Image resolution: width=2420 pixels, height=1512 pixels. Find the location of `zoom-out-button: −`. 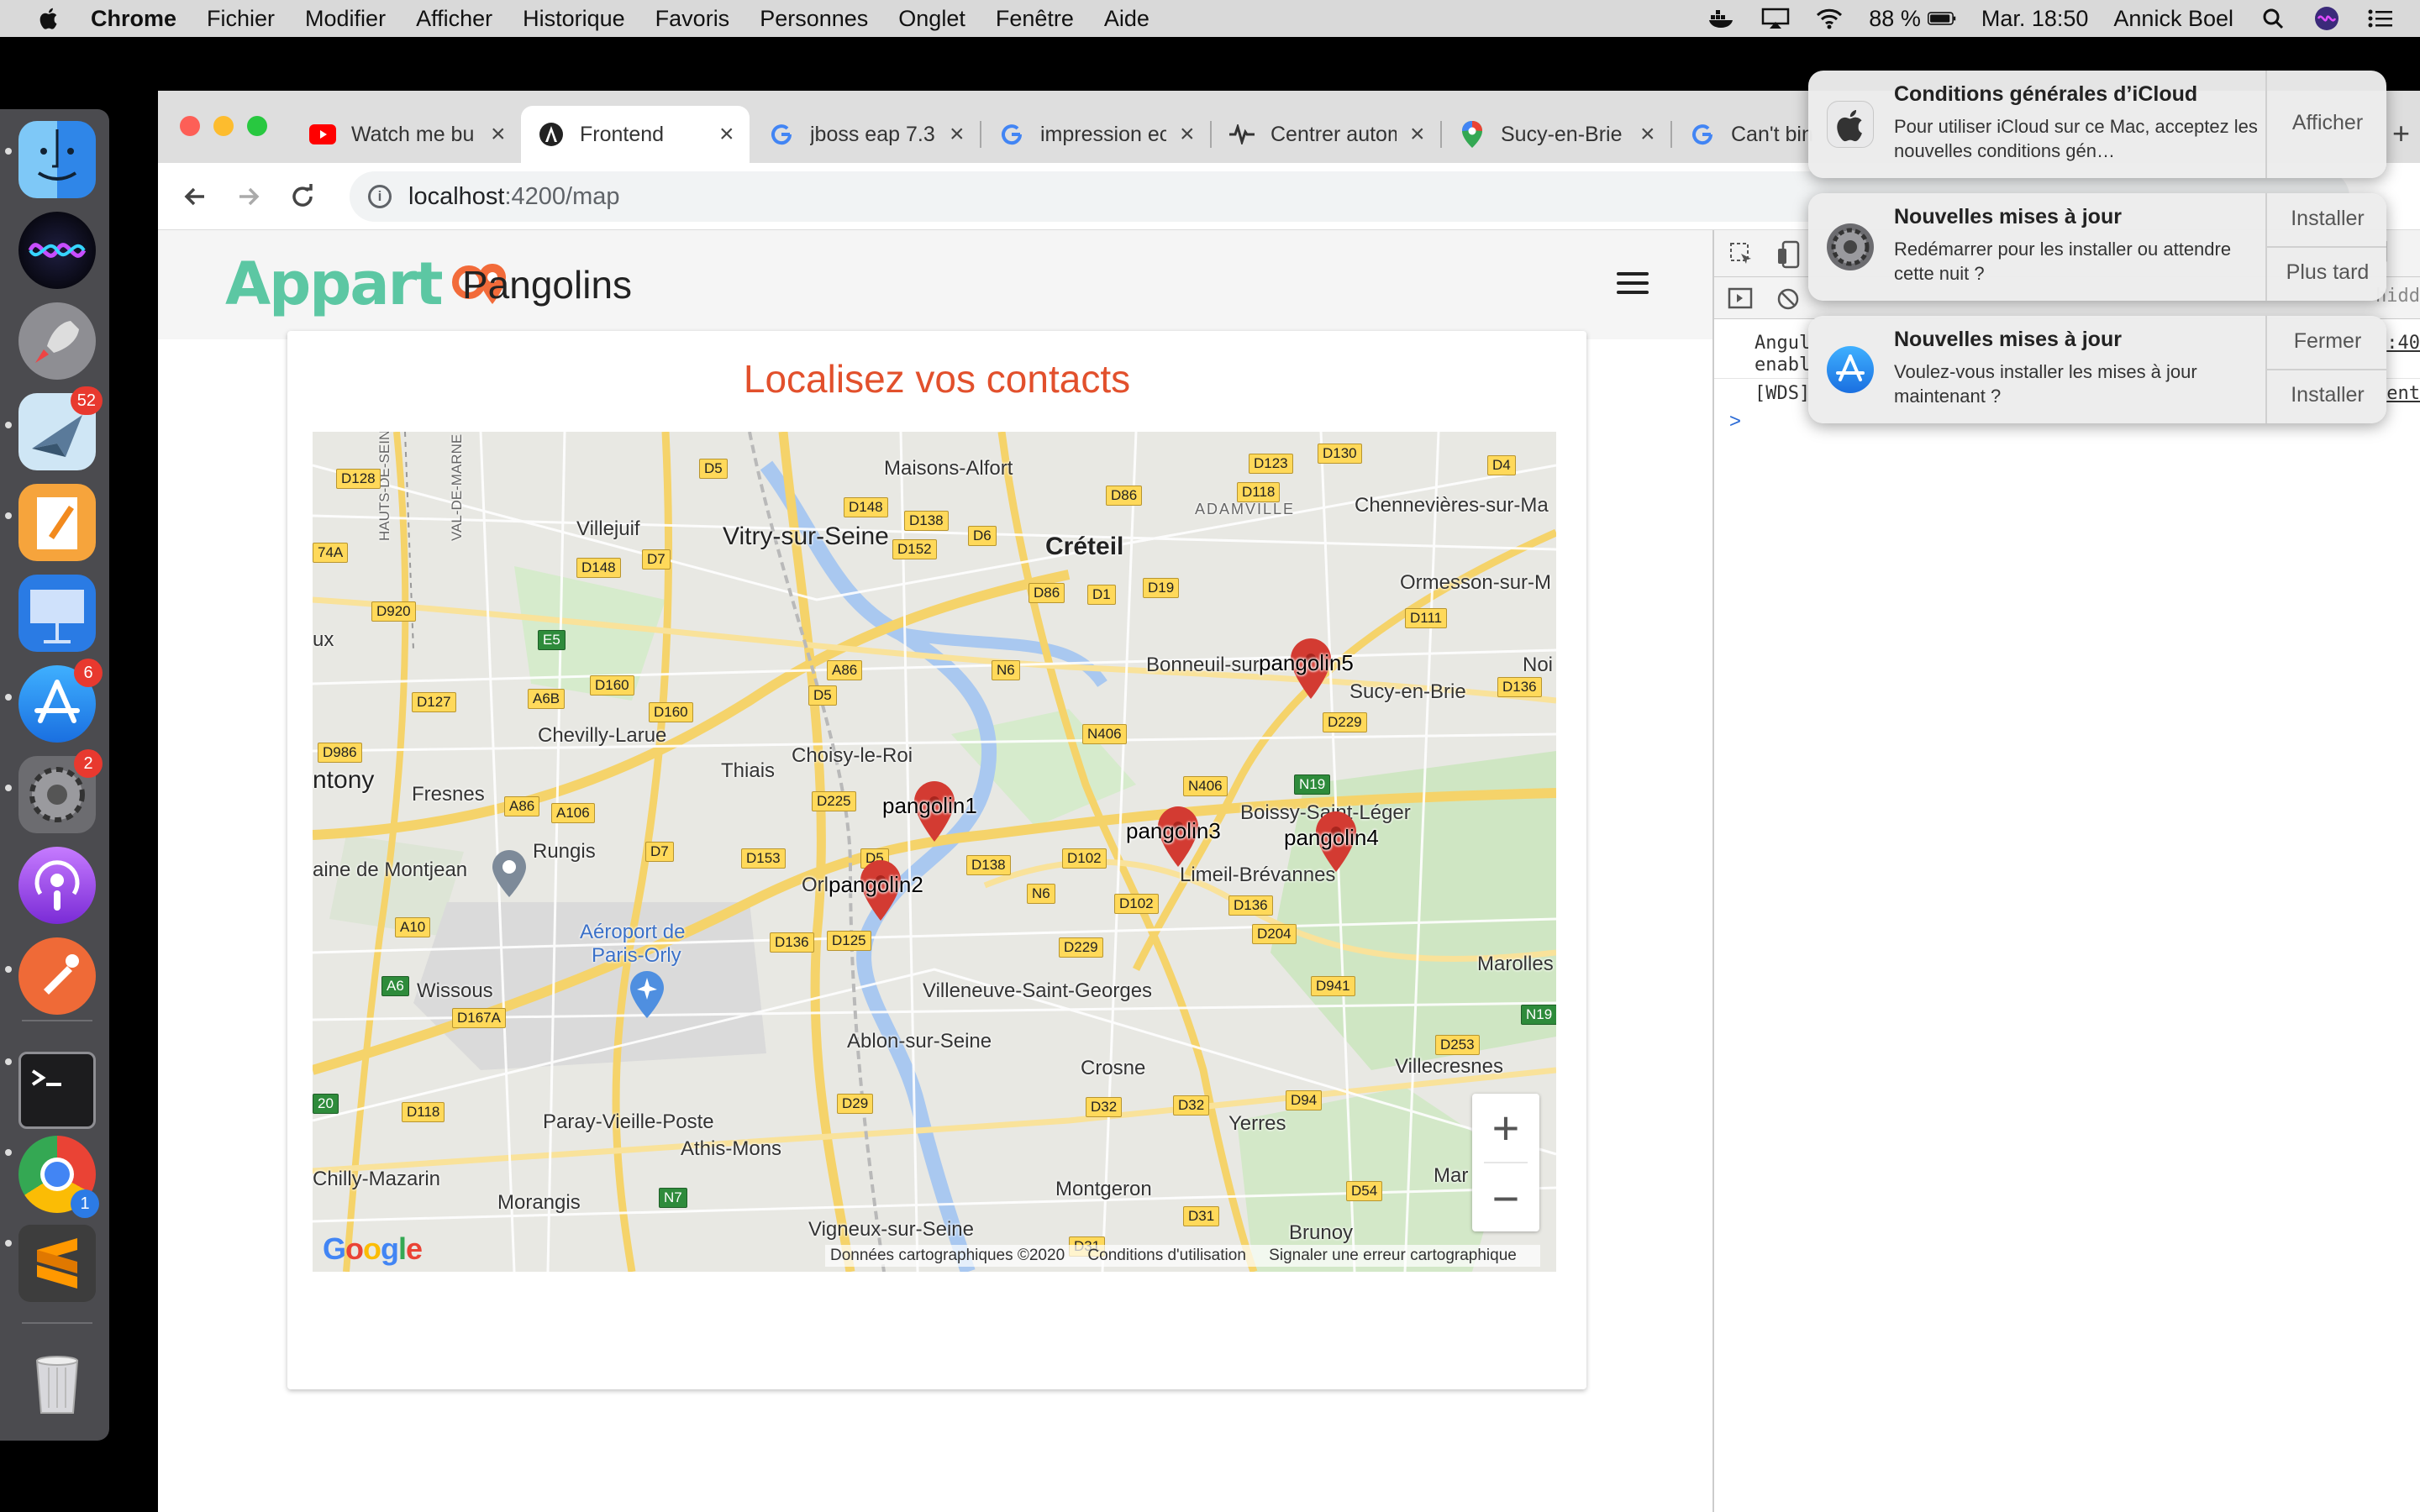

zoom-out-button: − is located at coordinates (1505, 1197).